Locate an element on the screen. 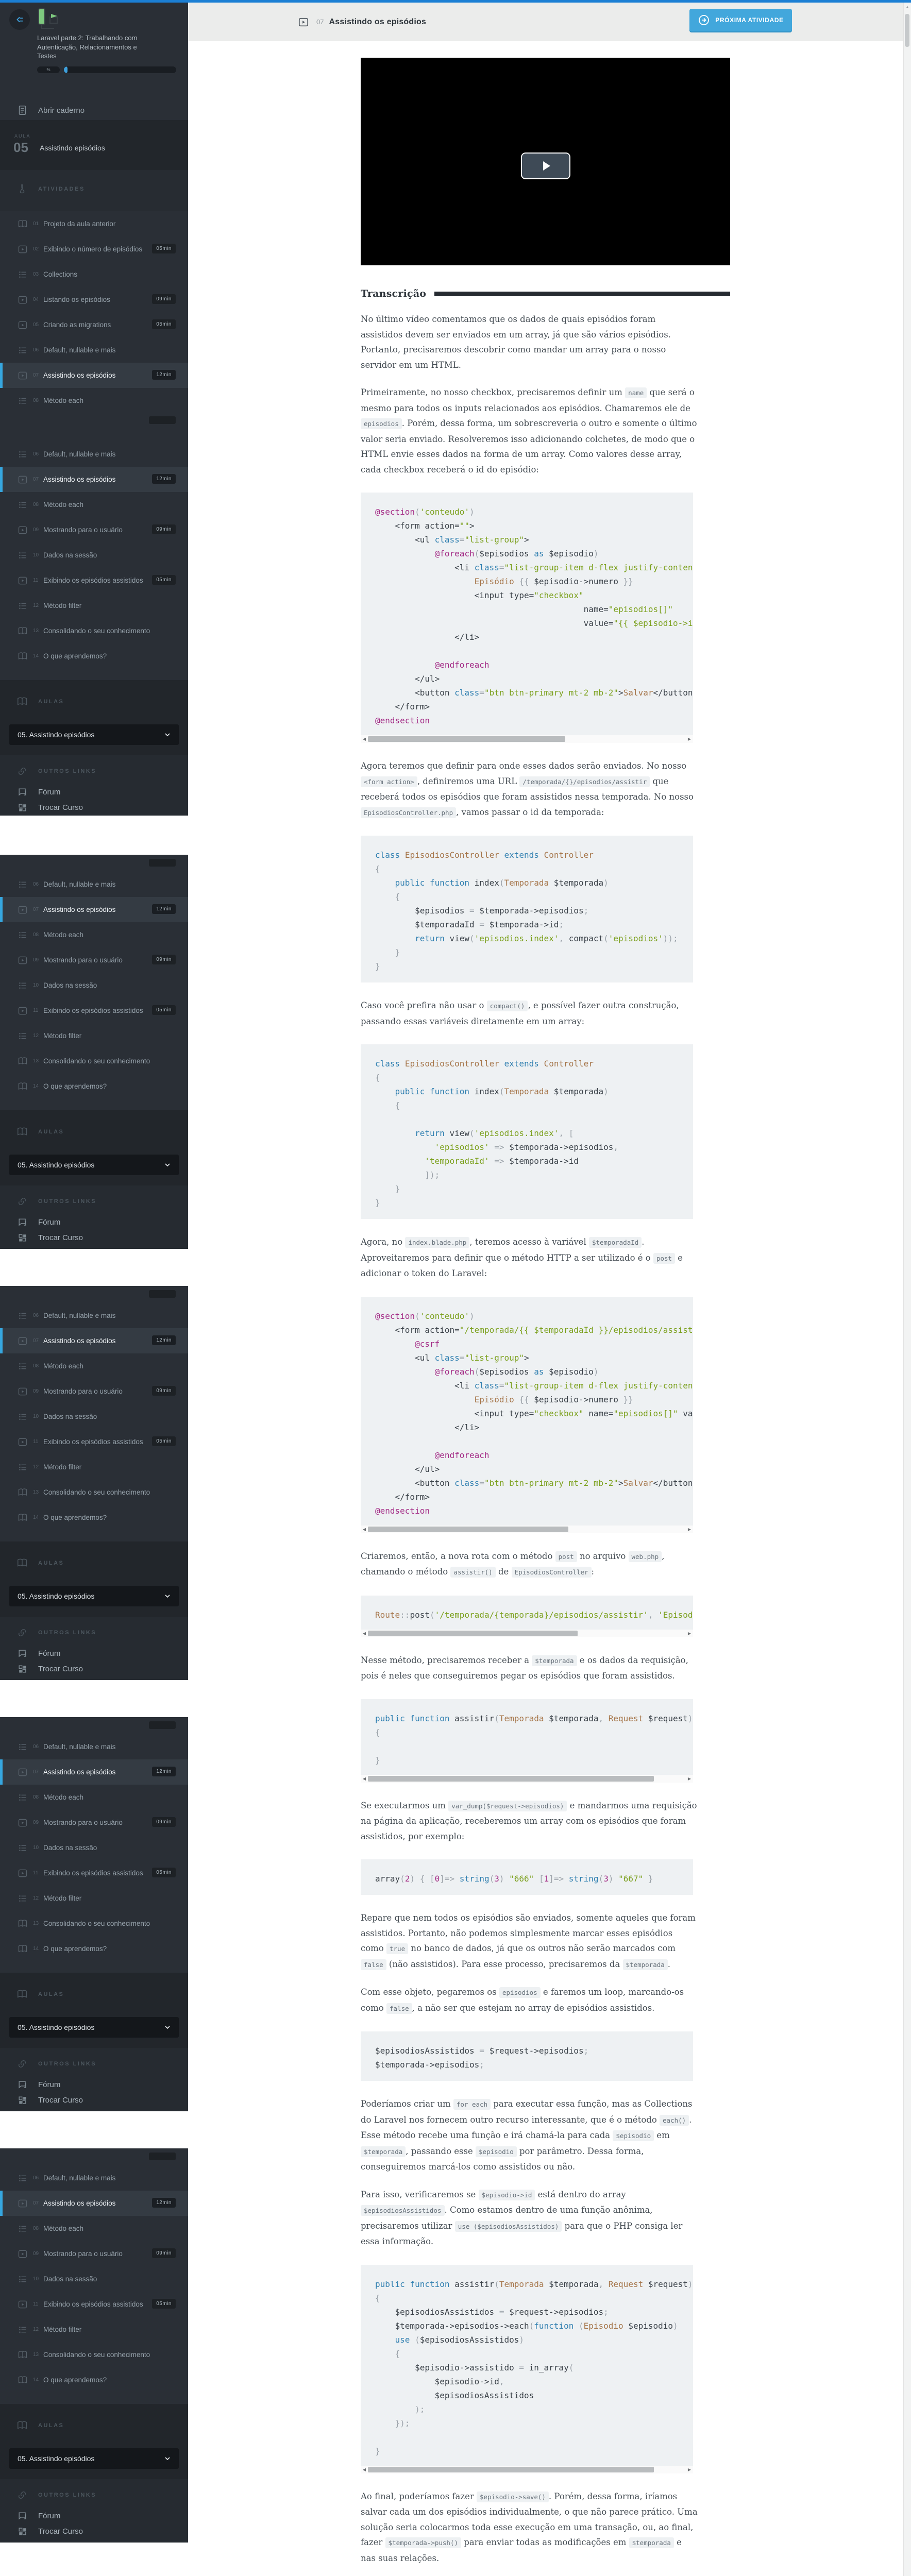 This screenshot has width=911, height=2576. page-scrollbar: ▲ is located at coordinates (907, 1289).